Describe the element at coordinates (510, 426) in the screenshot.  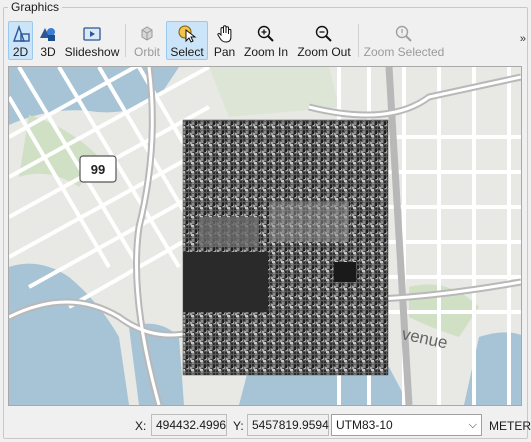
I see `units-label: METER` at that location.